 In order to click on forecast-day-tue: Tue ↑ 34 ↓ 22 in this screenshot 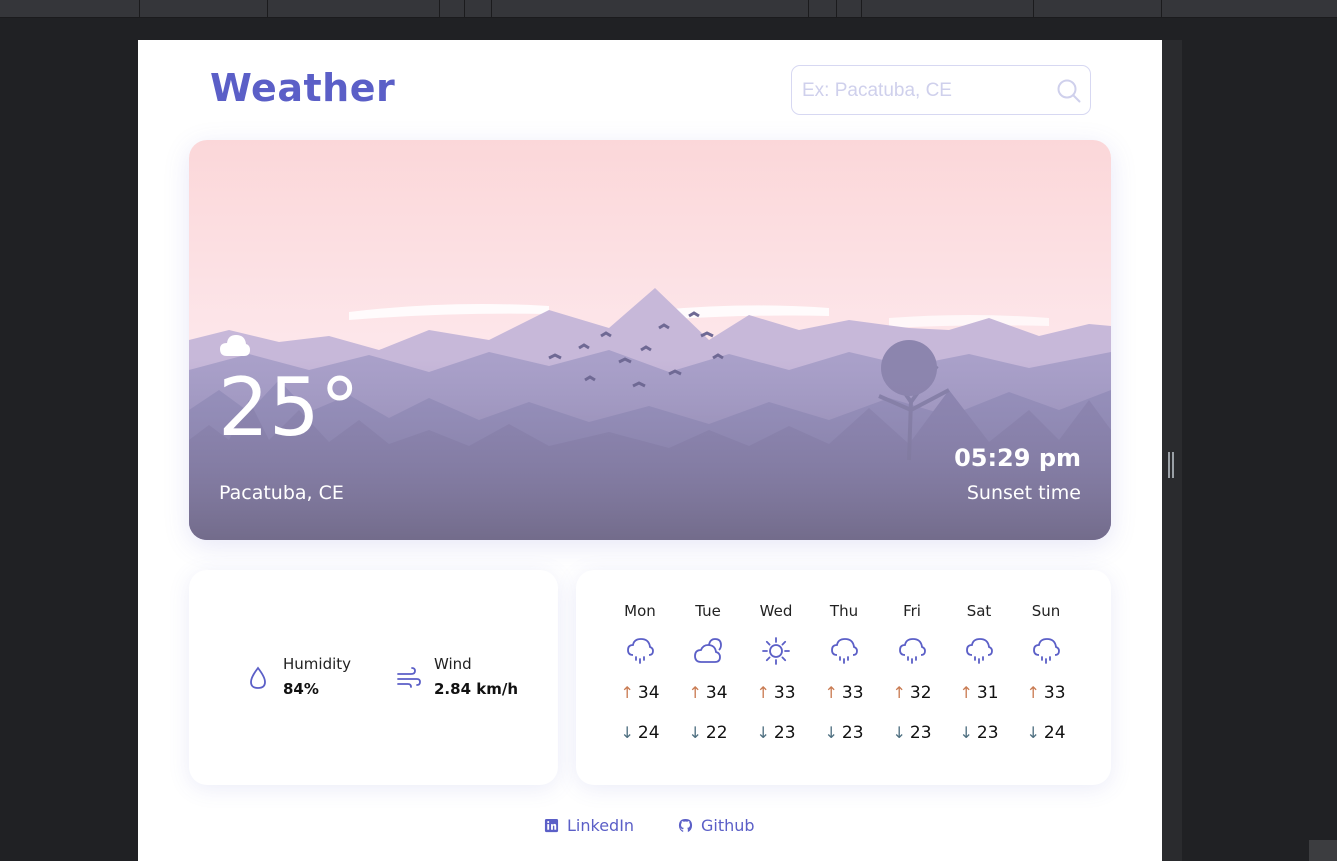, I will do `click(708, 682)`.